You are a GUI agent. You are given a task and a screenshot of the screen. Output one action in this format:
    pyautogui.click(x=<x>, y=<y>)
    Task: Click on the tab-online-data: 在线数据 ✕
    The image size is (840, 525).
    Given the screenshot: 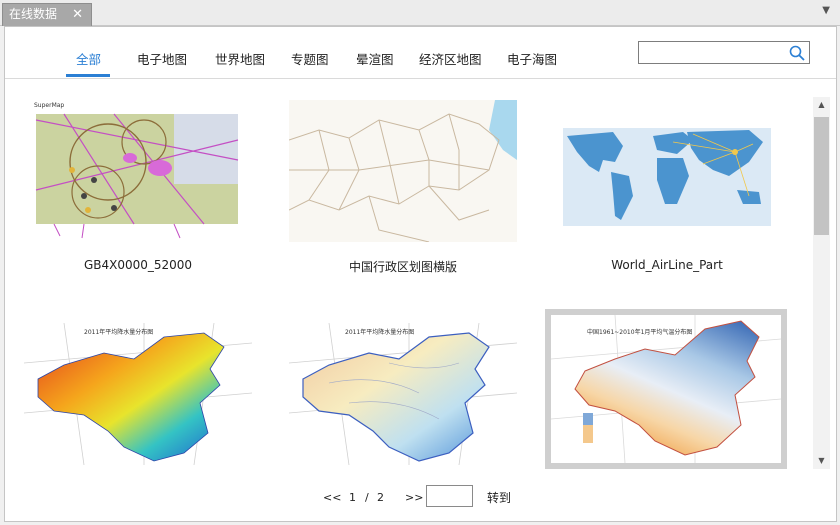 What is the action you would take?
    pyautogui.click(x=47, y=14)
    